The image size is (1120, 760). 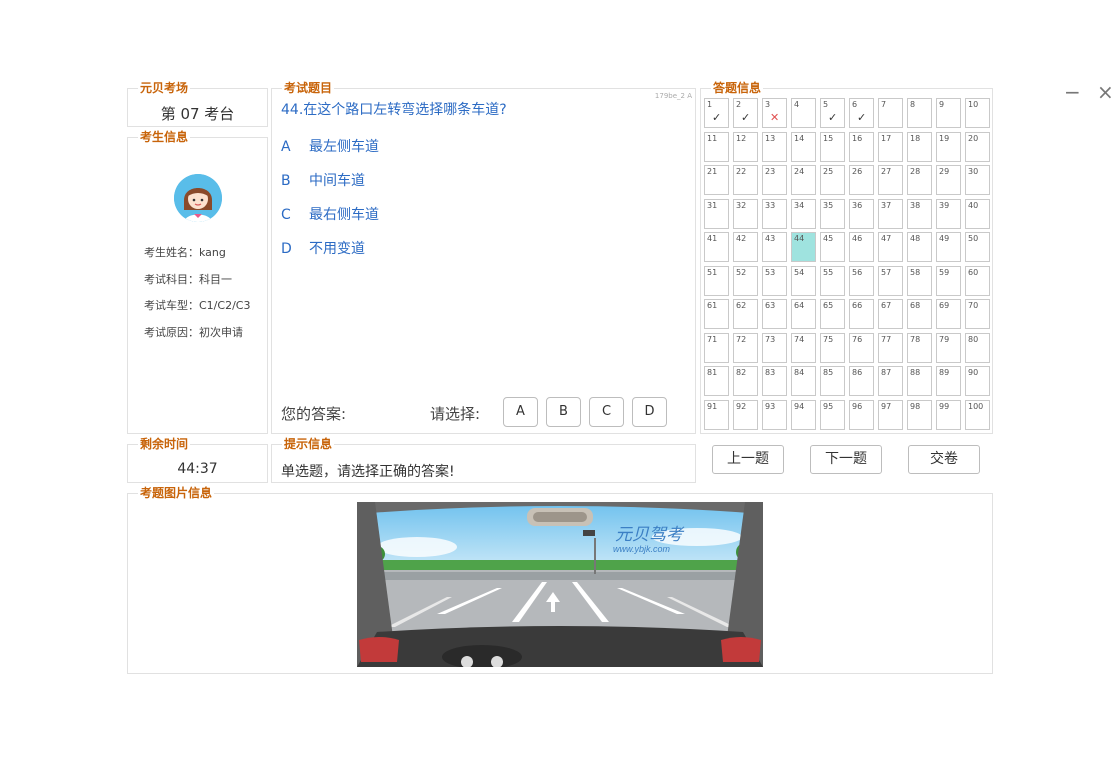 I want to click on grid-cell-7: 7, so click(x=890, y=113).